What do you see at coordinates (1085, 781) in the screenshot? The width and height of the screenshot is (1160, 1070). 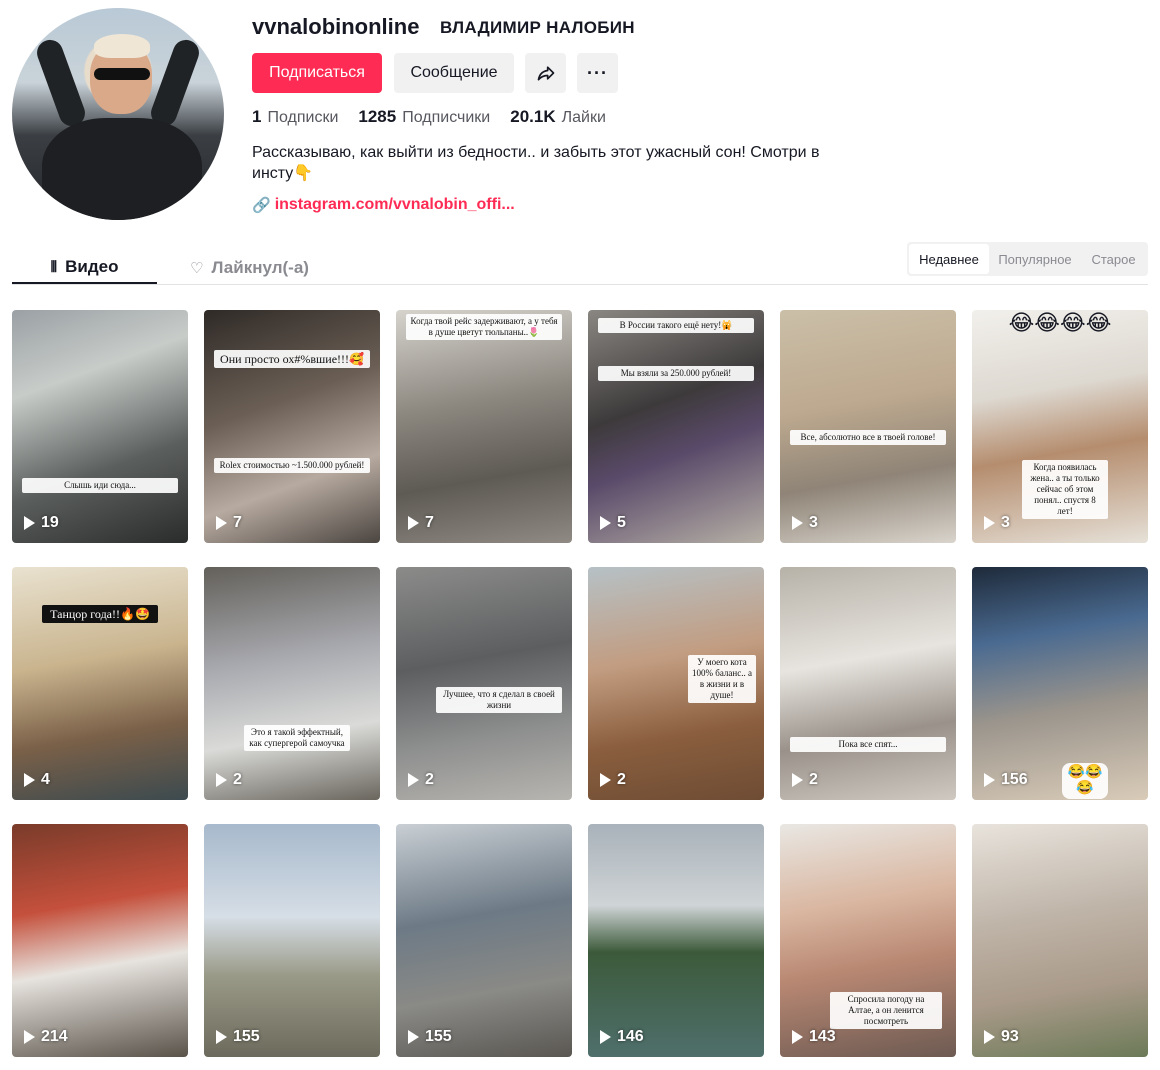 I see `emoji-badge: 😂😂😂` at bounding box center [1085, 781].